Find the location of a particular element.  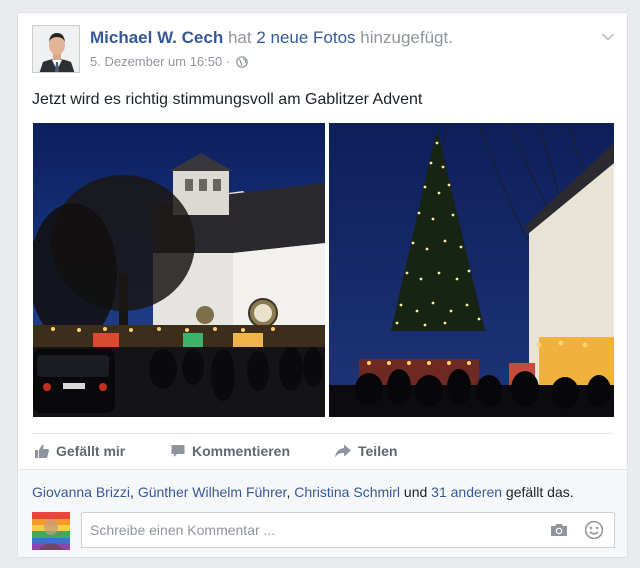

comment-label: Kommentieren is located at coordinates (241, 451).